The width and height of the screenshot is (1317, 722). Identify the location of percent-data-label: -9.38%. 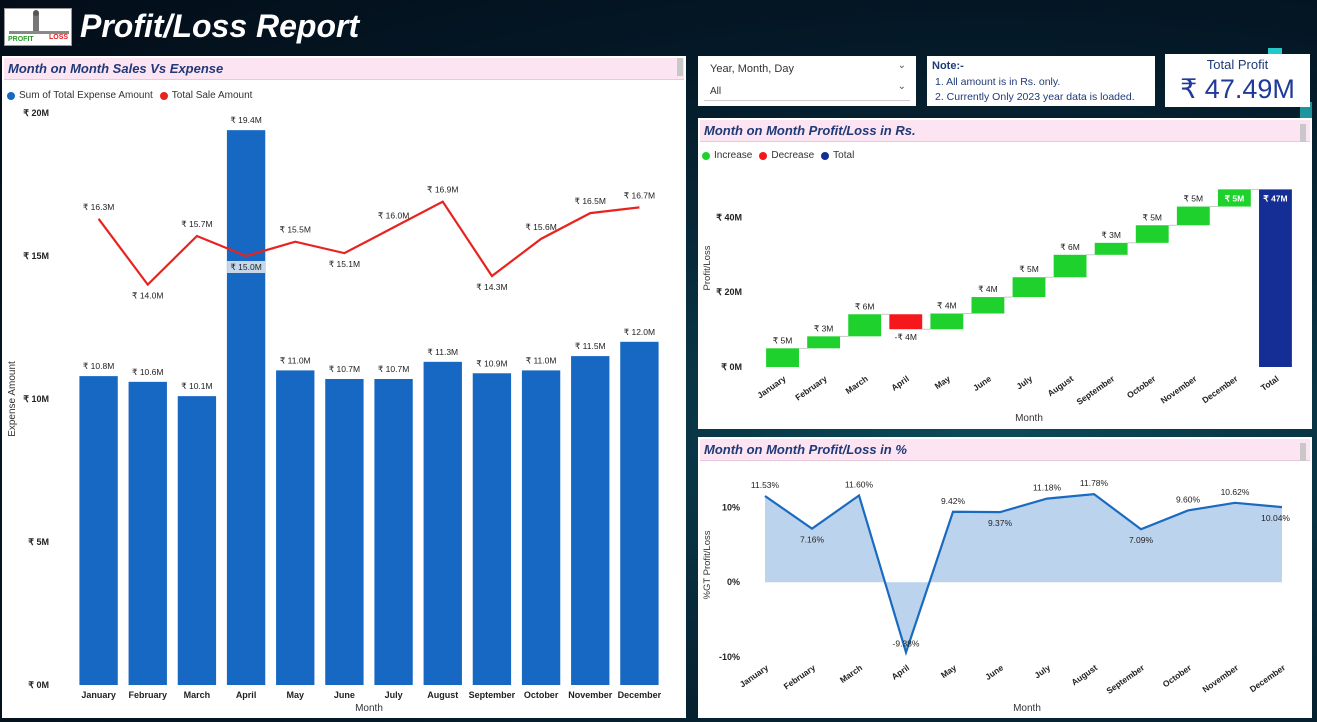
(906, 643).